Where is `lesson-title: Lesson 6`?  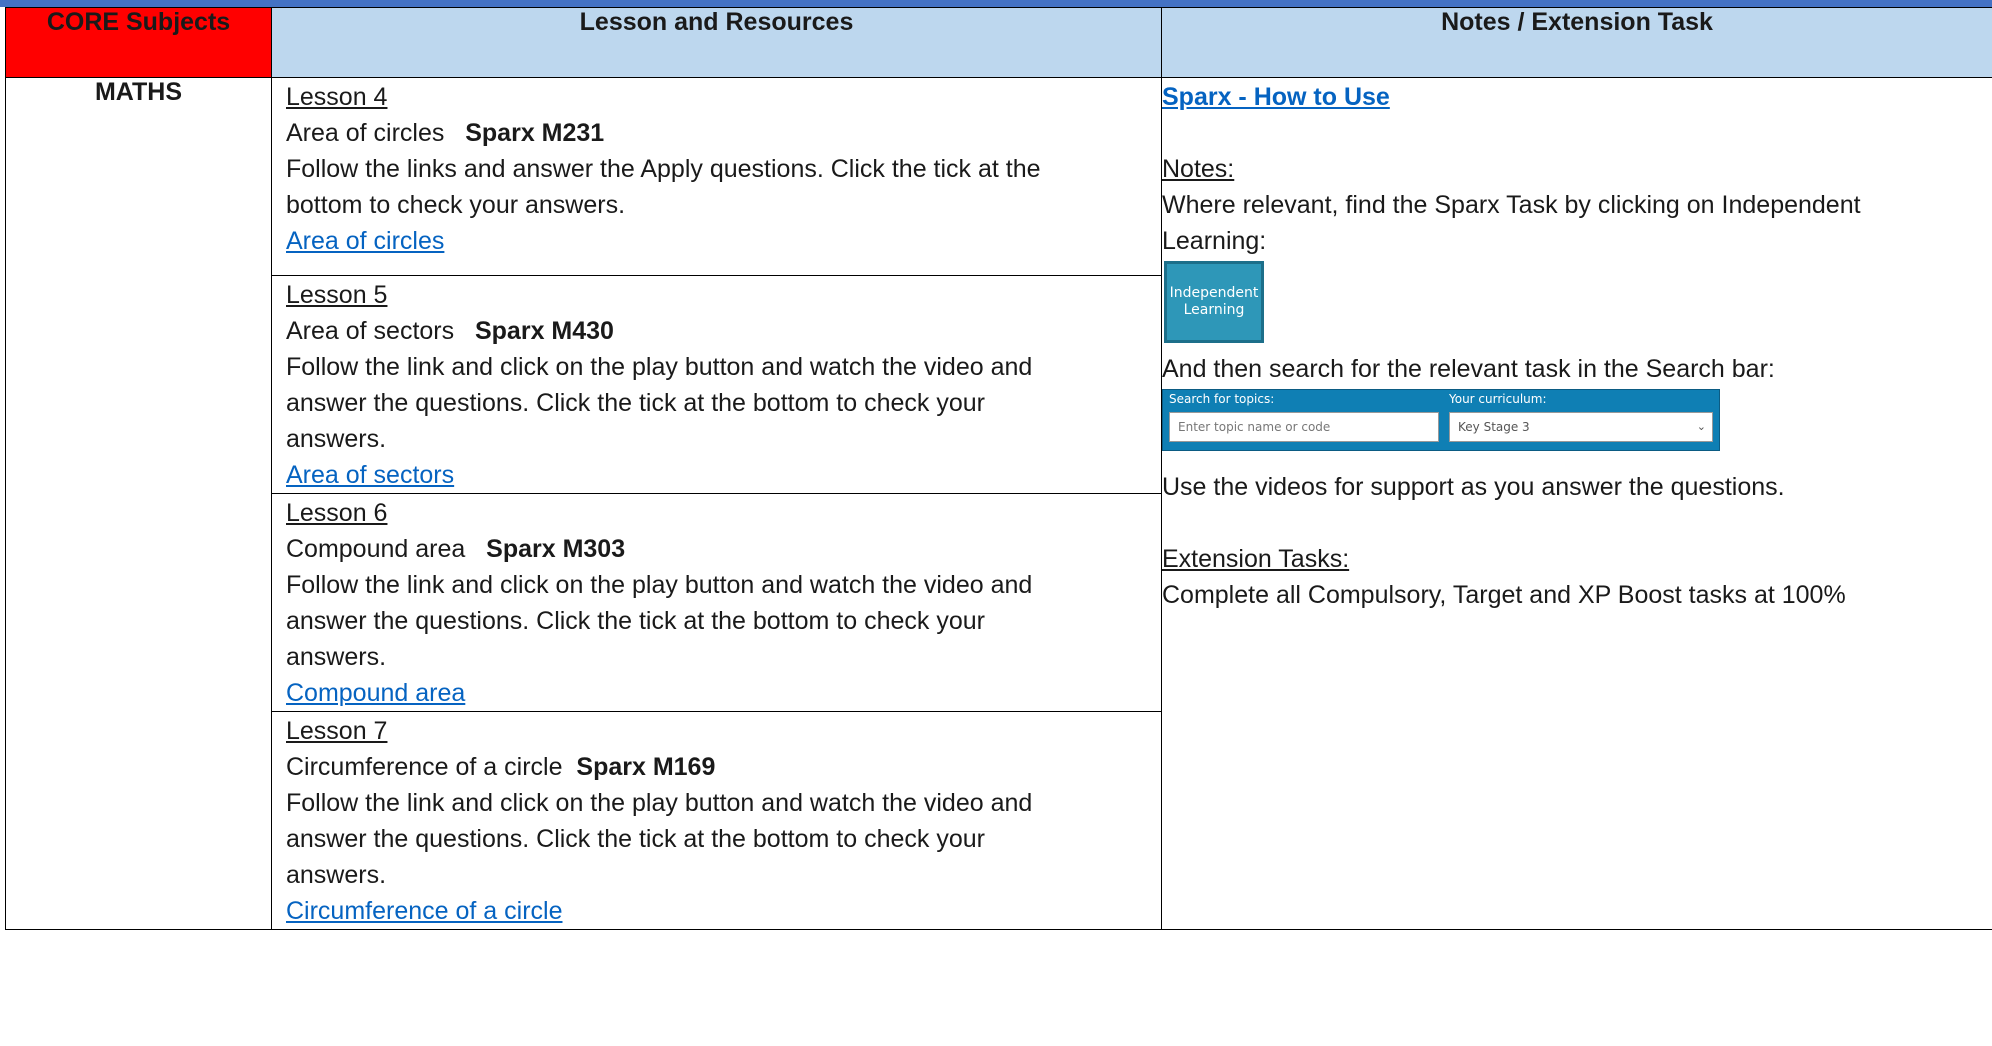
lesson-title: Lesson 6 is located at coordinates (337, 513).